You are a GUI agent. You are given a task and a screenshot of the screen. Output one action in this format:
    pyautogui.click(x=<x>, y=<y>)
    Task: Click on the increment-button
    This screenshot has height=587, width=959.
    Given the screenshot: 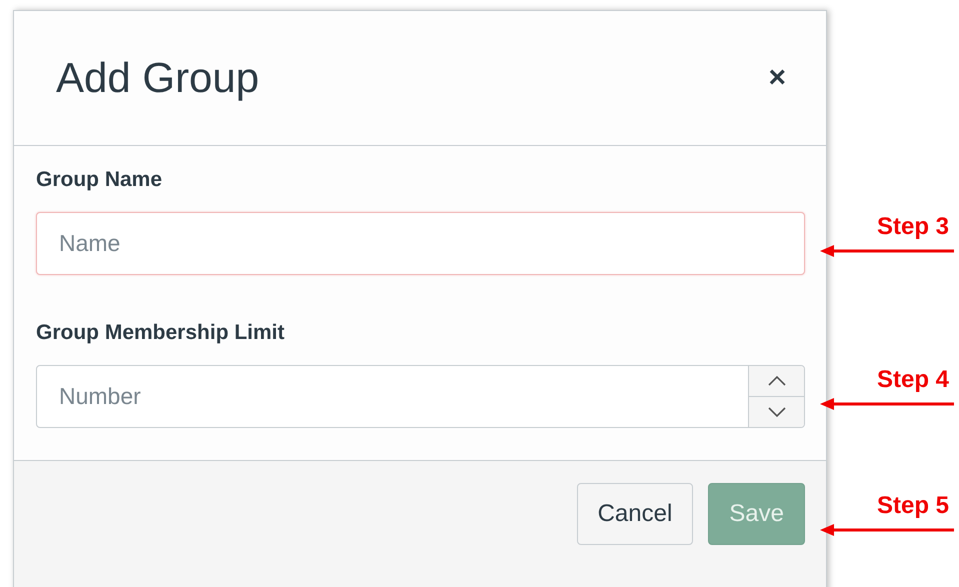 What is the action you would take?
    pyautogui.click(x=776, y=381)
    